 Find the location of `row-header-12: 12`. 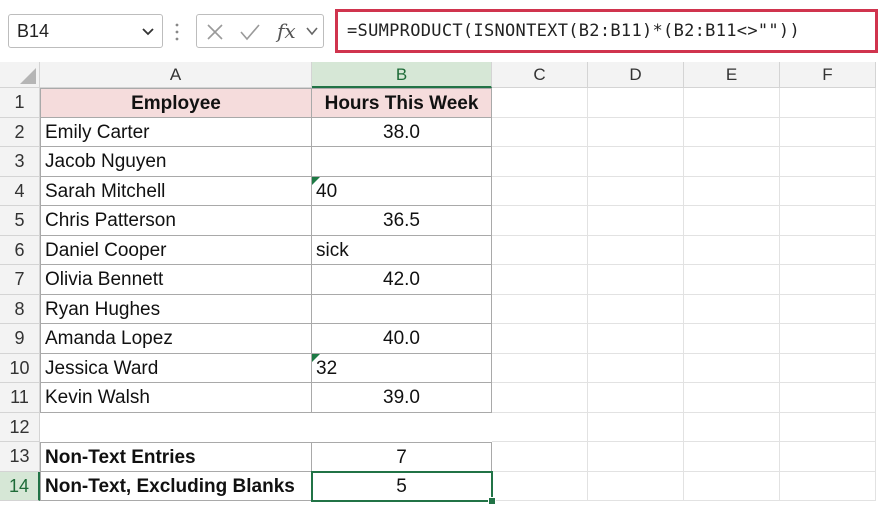

row-header-12: 12 is located at coordinates (20, 427).